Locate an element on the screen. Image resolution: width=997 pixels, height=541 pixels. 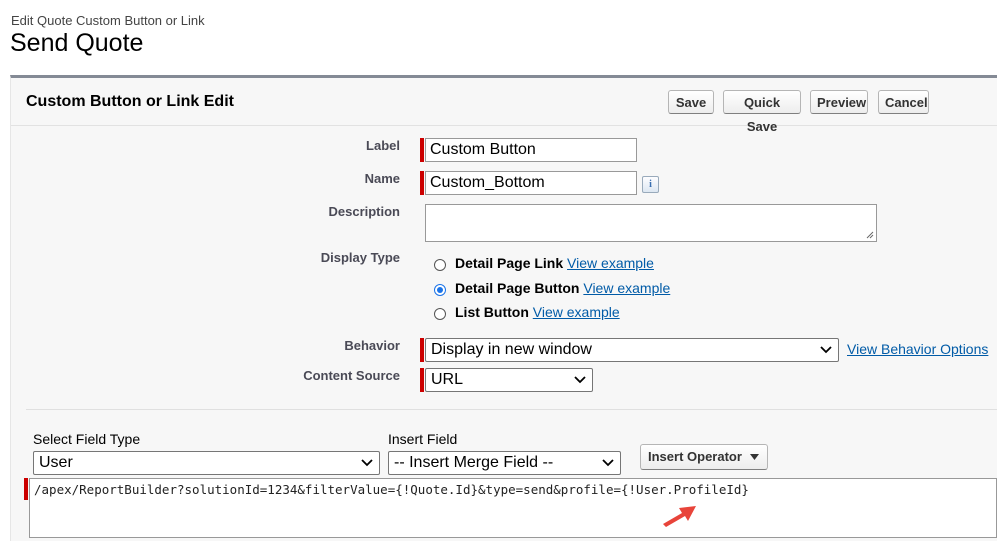
insert-operator-button: Insert Operator is located at coordinates (704, 457).